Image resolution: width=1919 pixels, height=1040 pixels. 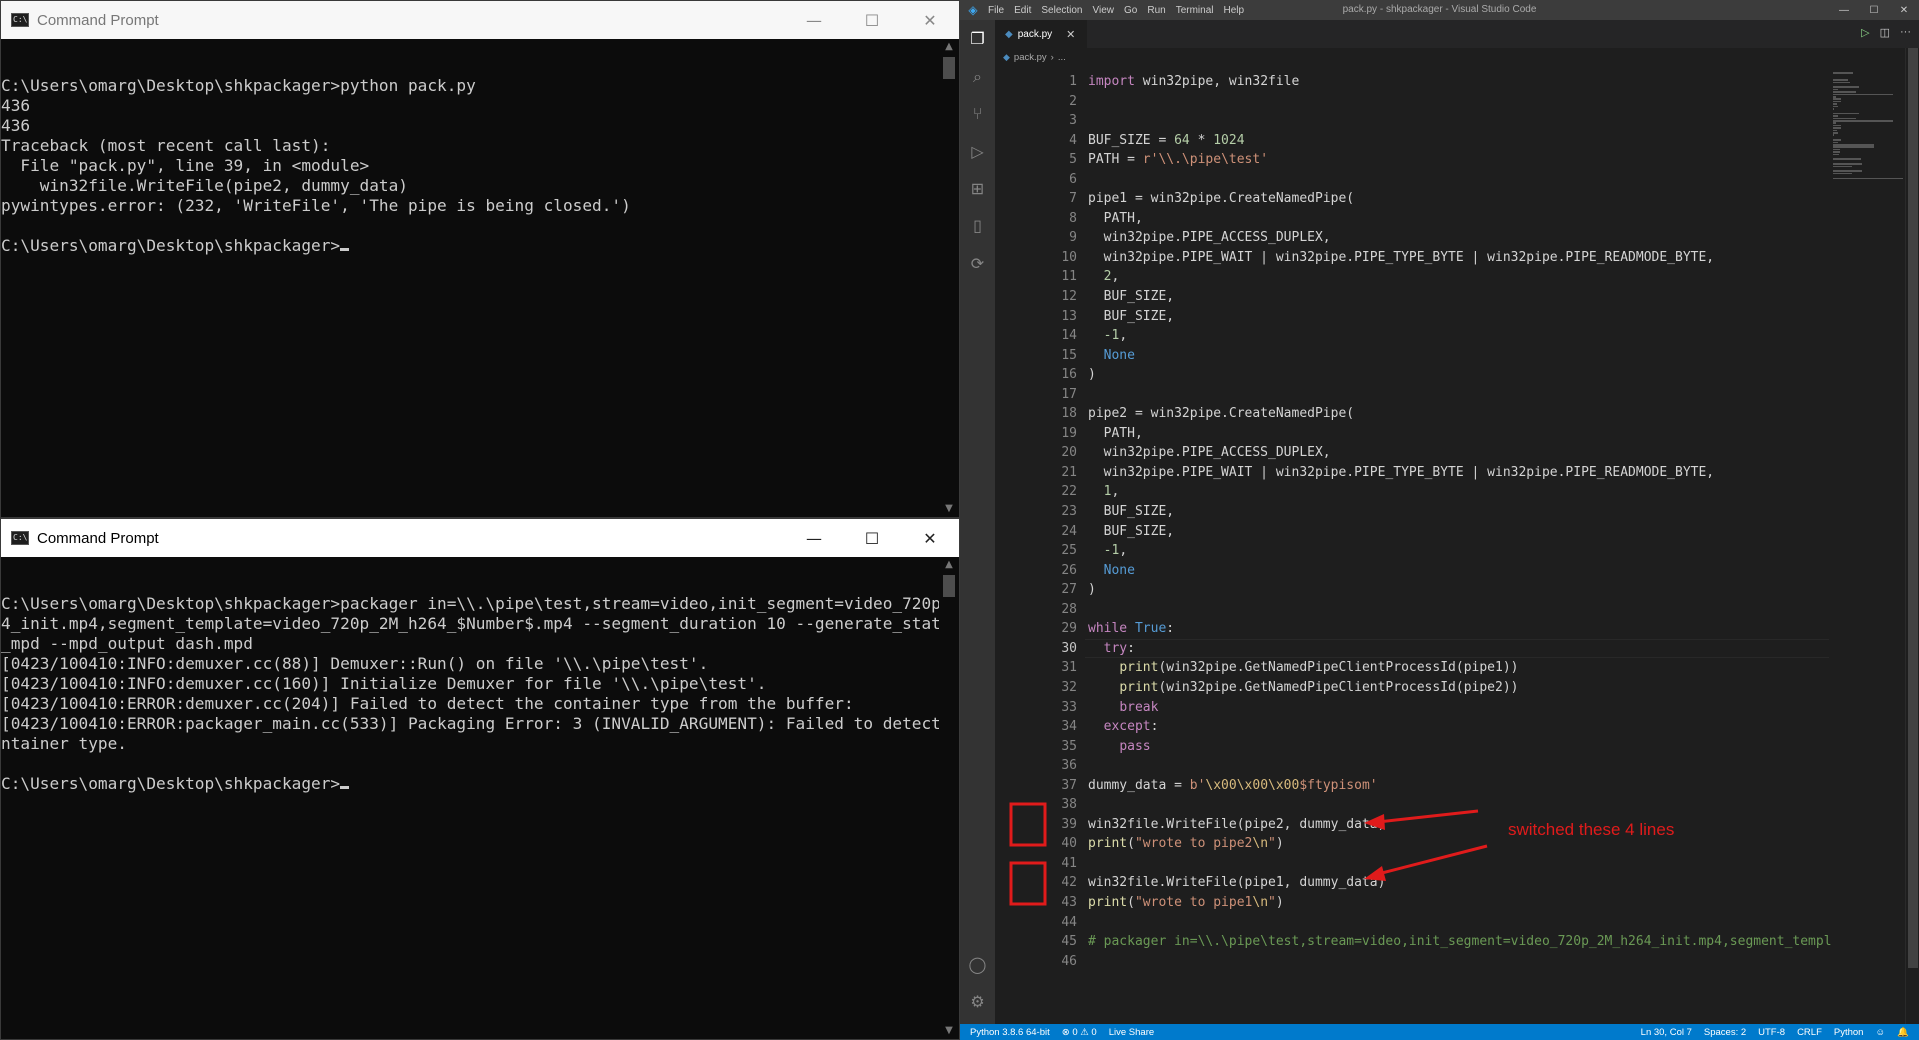 What do you see at coordinates (977, 264) in the screenshot?
I see `live-share-icon: ⟳` at bounding box center [977, 264].